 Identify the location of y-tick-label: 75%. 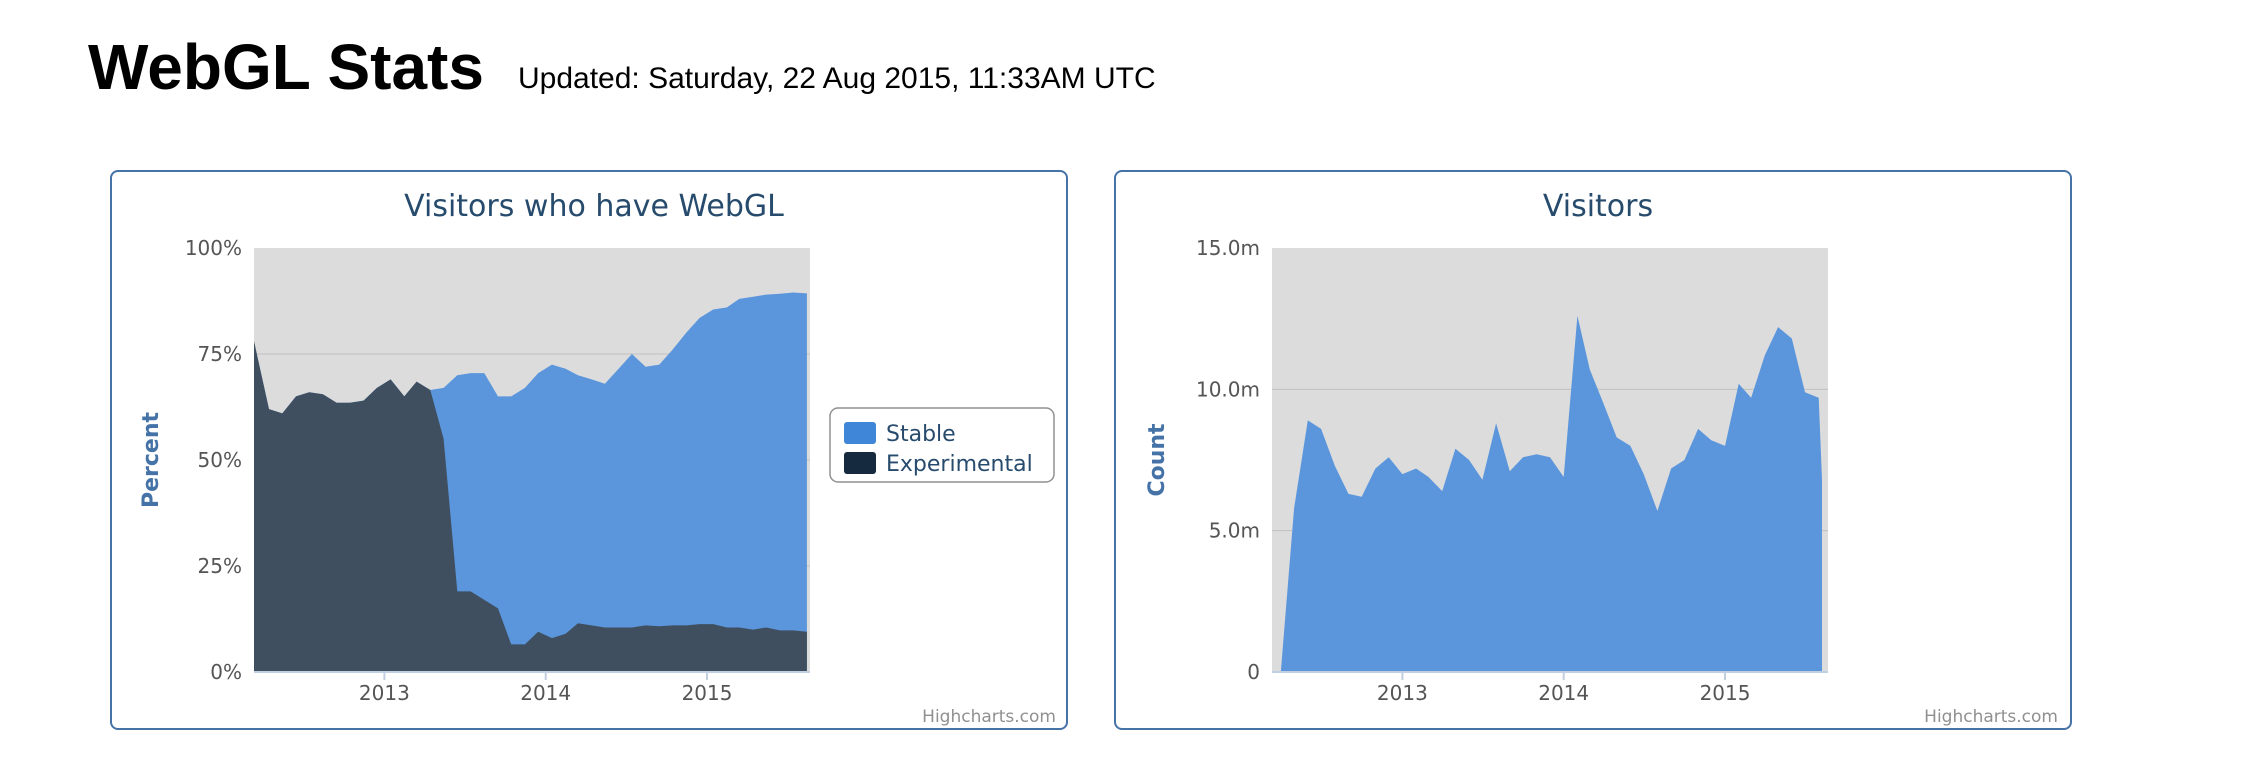
(220, 354).